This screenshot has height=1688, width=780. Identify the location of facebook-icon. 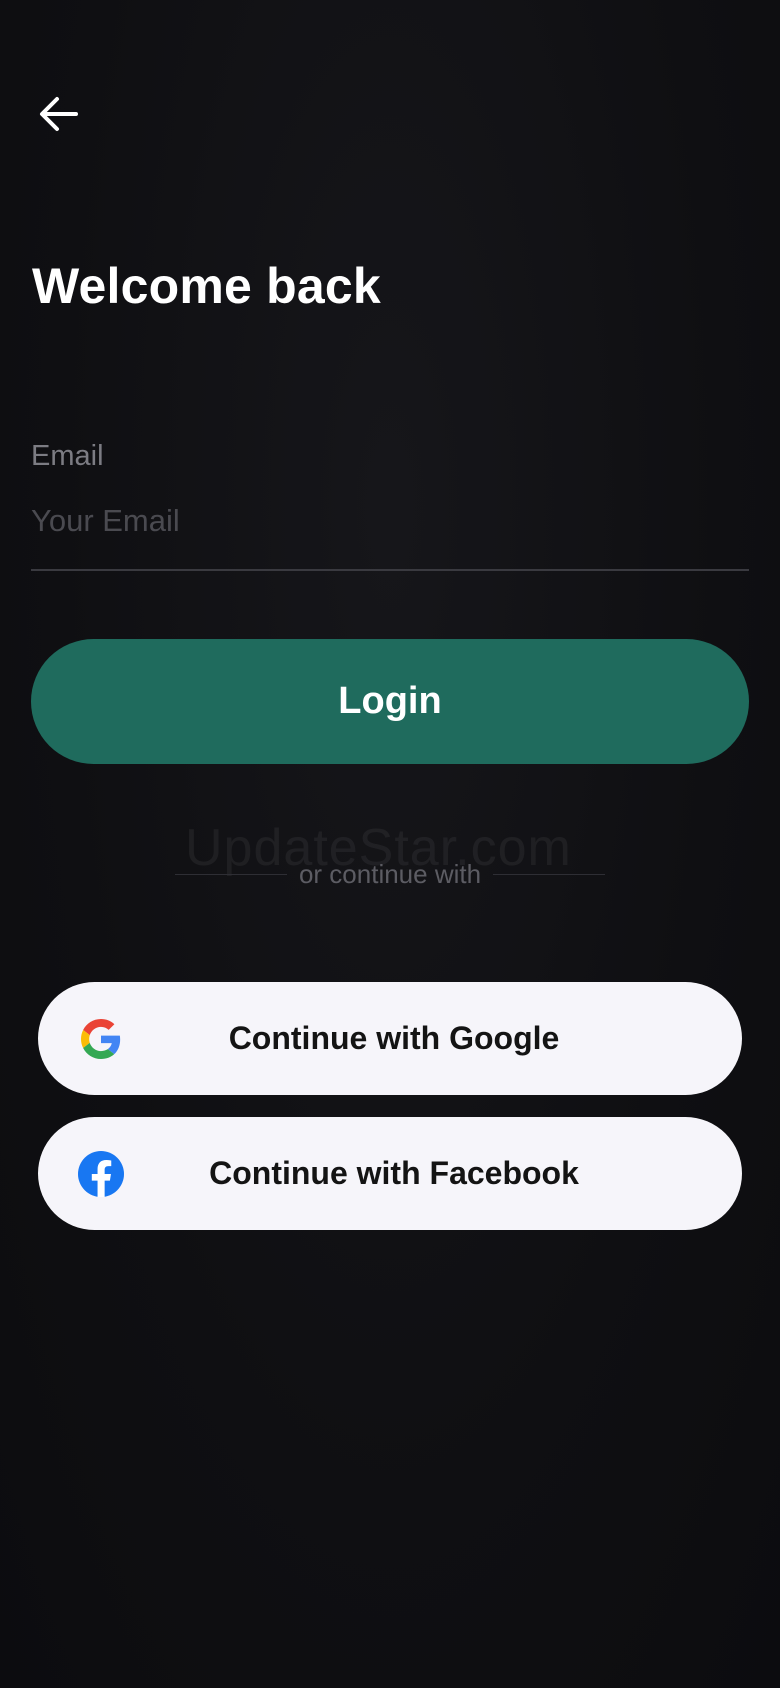
(101, 1173).